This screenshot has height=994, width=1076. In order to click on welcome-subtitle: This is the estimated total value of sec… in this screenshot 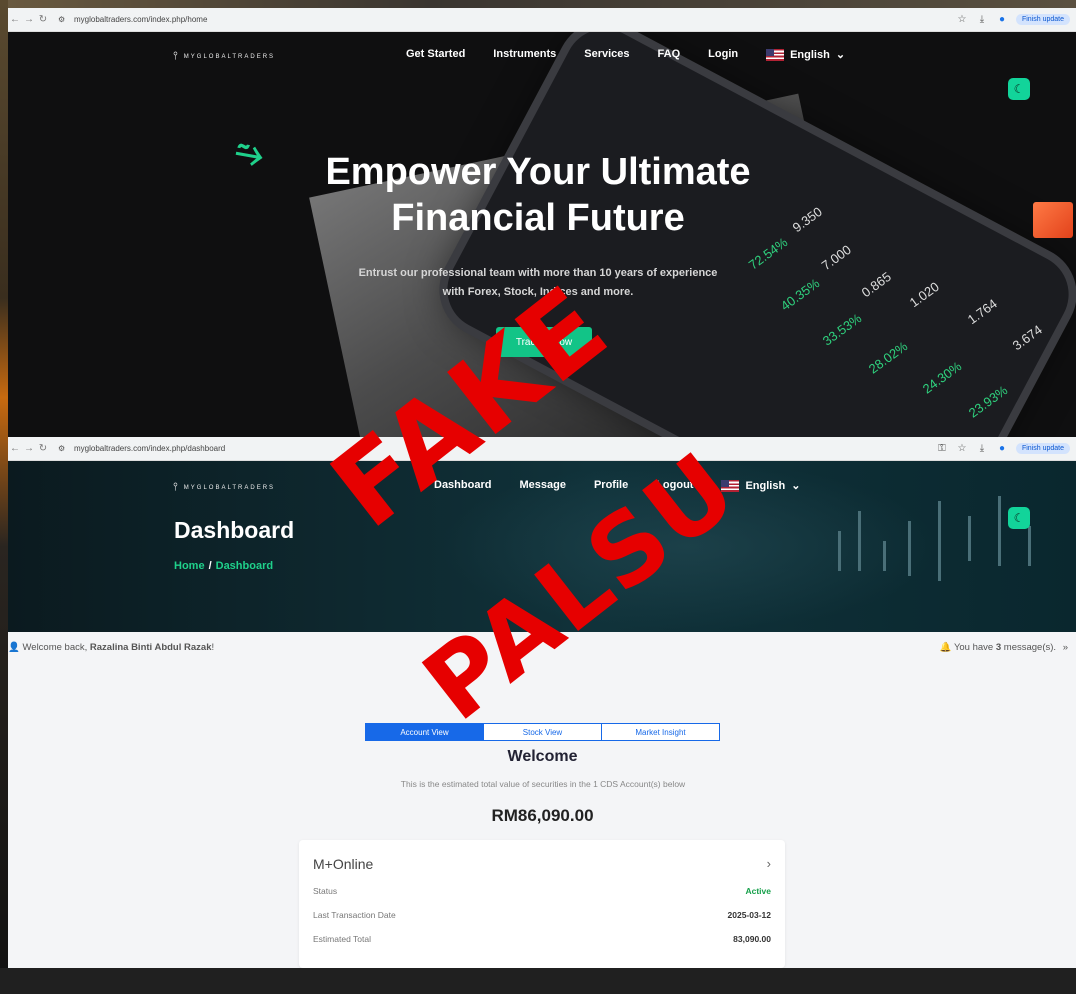, I will do `click(543, 784)`.